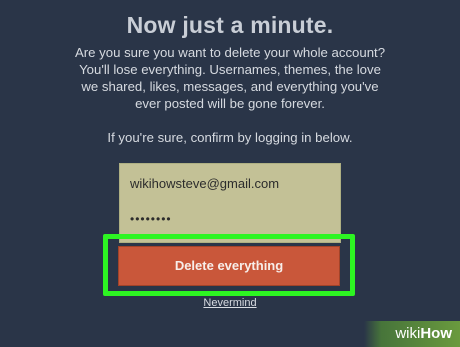 This screenshot has width=460, height=347. What do you see at coordinates (230, 303) in the screenshot?
I see `nevermind-link: Nevermind` at bounding box center [230, 303].